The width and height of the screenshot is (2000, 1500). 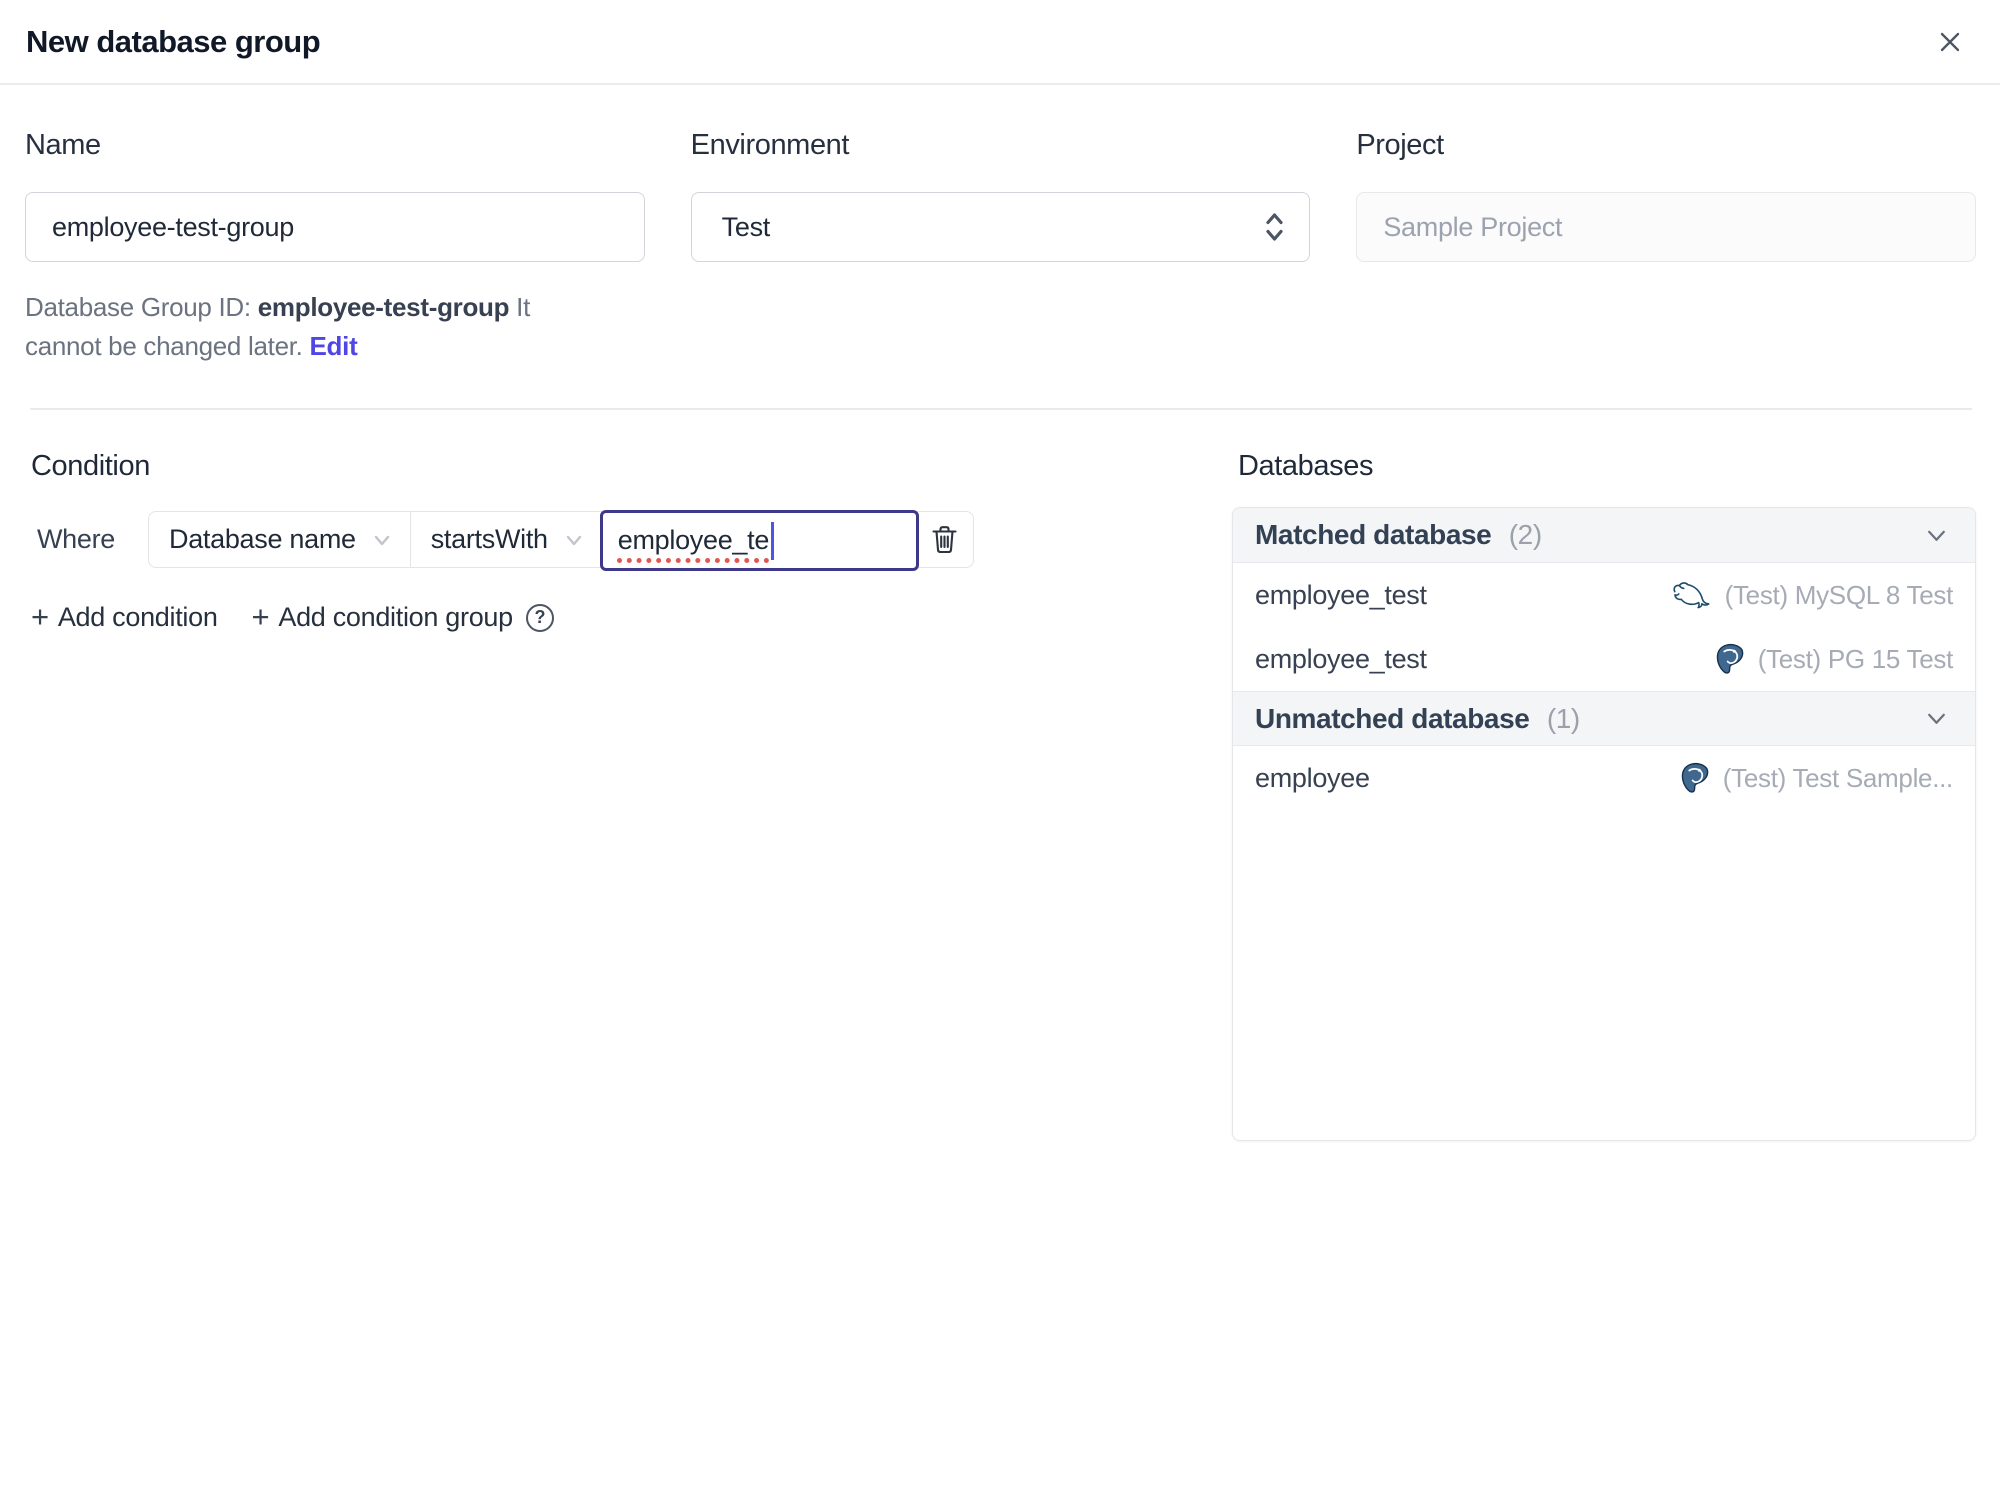 I want to click on environment-select: Test, so click(x=1000, y=227).